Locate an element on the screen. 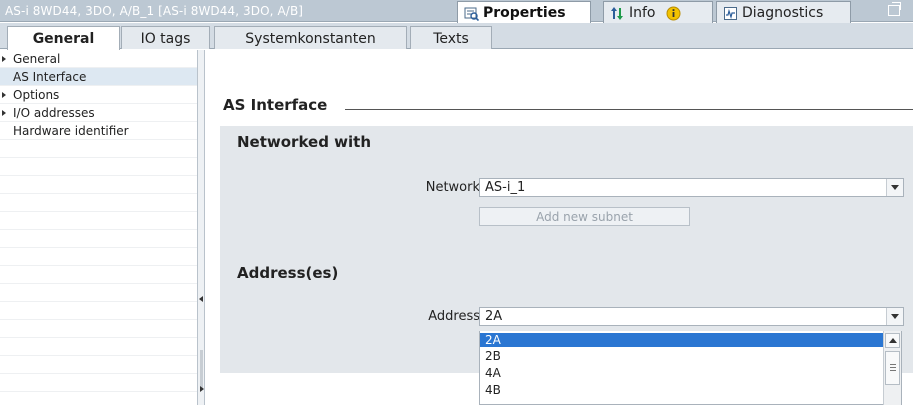 The height and width of the screenshot is (405, 913). address-select: 2A is located at coordinates (691, 316).